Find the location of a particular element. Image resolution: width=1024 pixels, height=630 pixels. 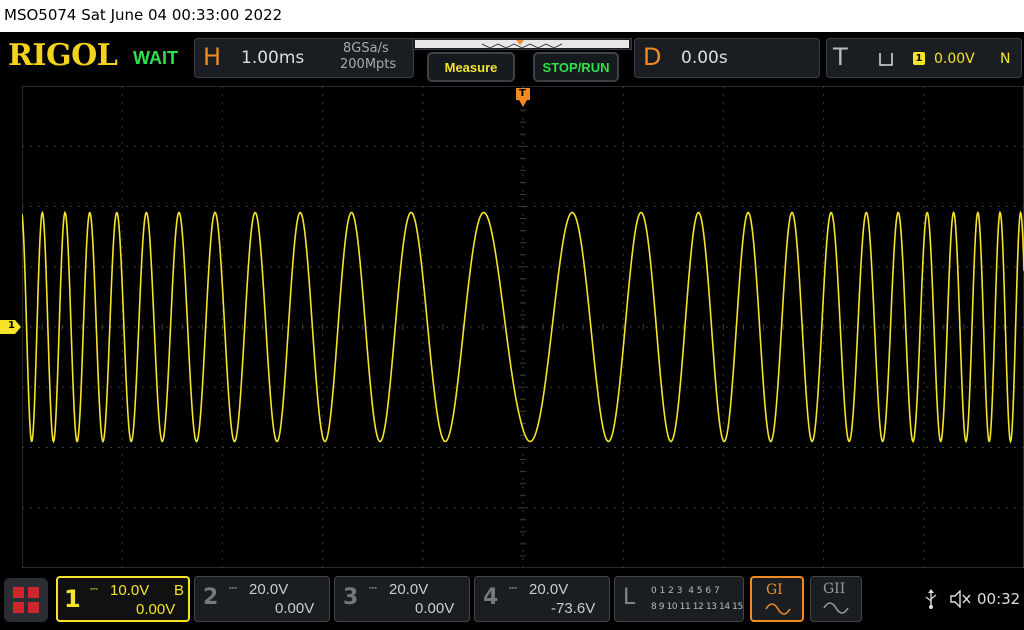

usb-icon is located at coordinates (931, 599).